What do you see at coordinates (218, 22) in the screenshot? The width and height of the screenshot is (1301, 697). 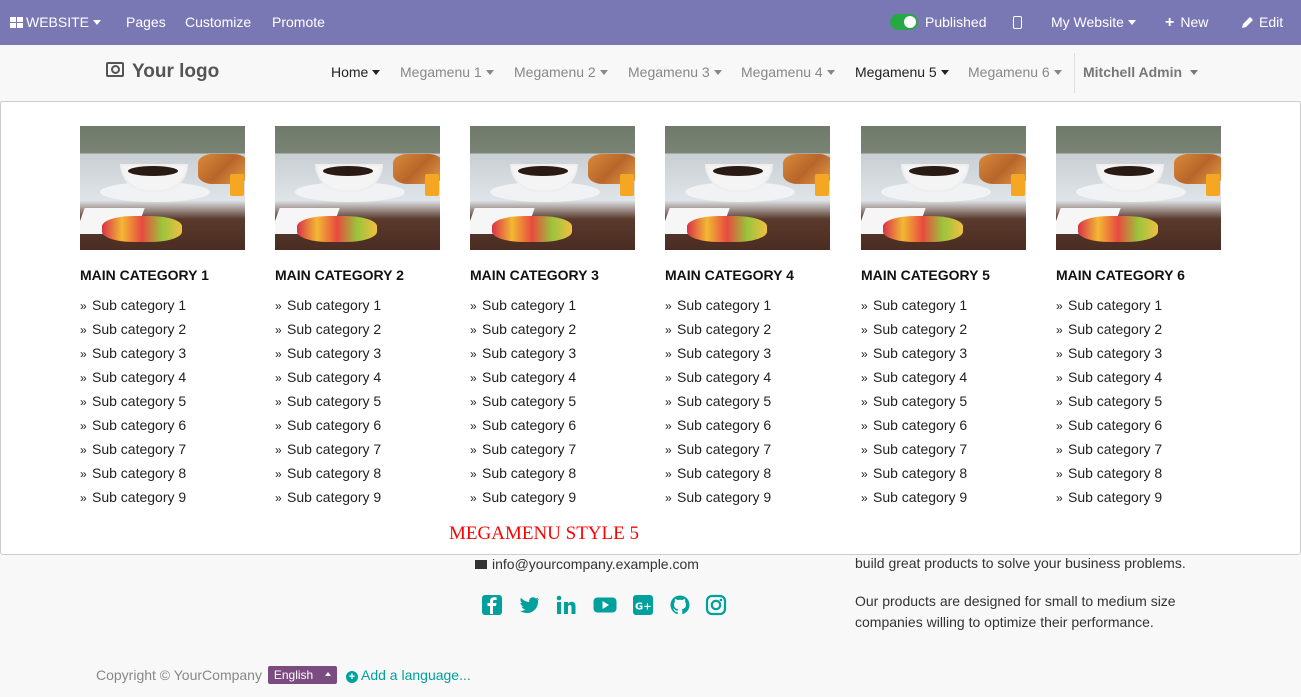 I see `customize-menu: Customize` at bounding box center [218, 22].